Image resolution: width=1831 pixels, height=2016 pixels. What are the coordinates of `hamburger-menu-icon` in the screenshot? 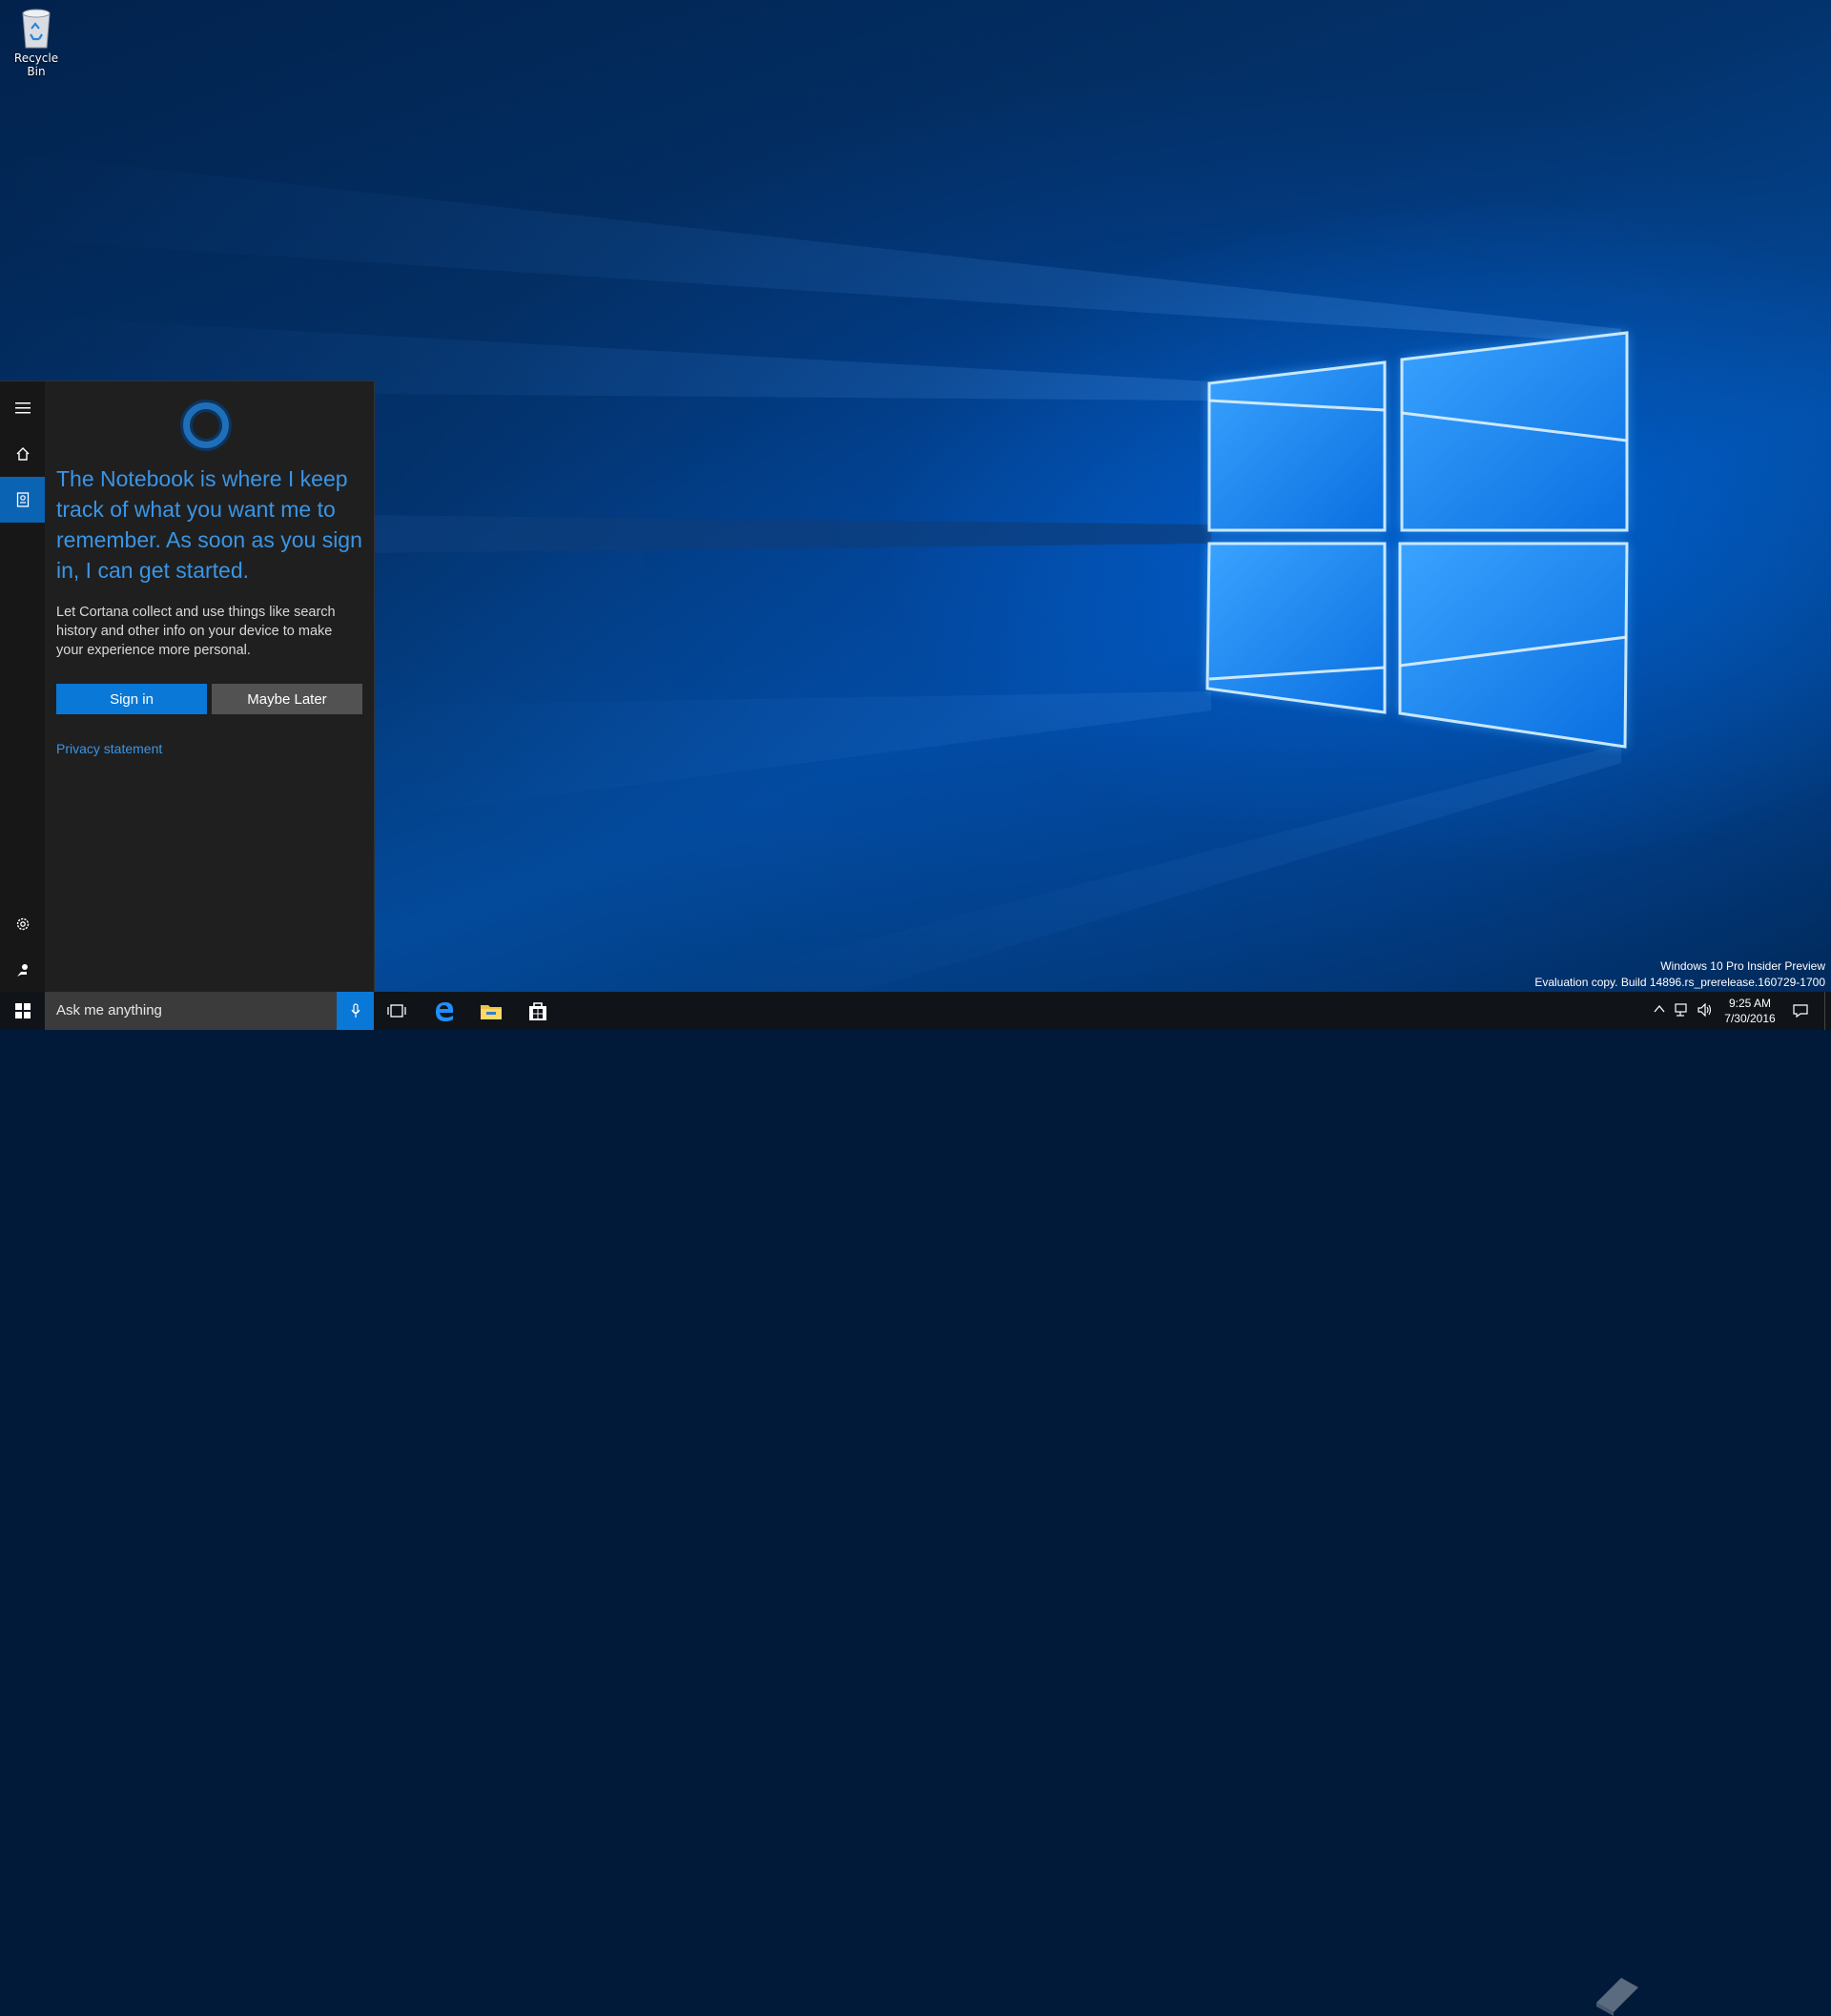 It's located at (22, 408).